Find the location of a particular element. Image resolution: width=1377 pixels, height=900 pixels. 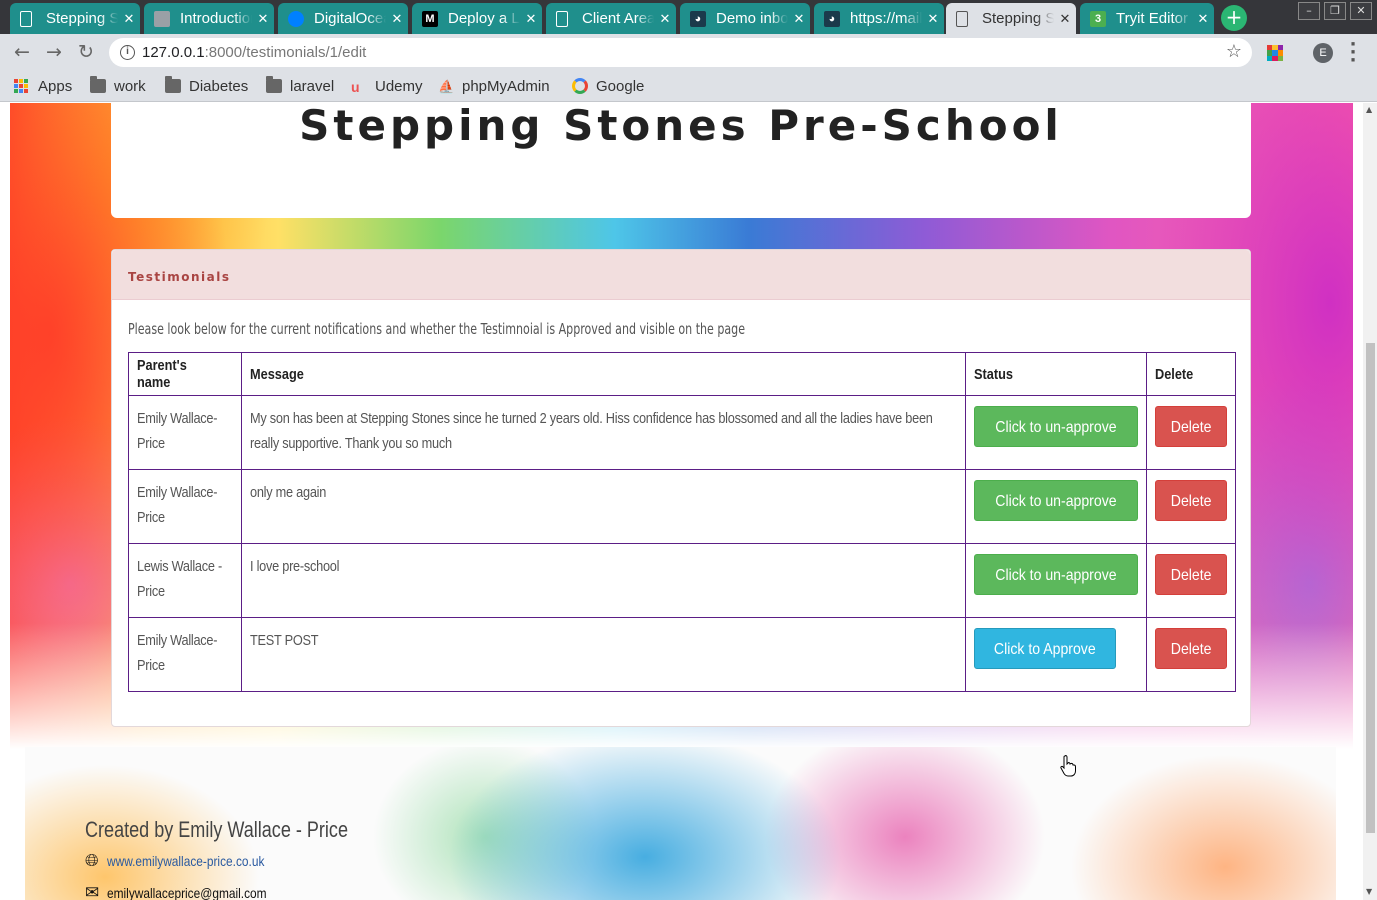

message-cell: TEST POST is located at coordinates (603, 654).